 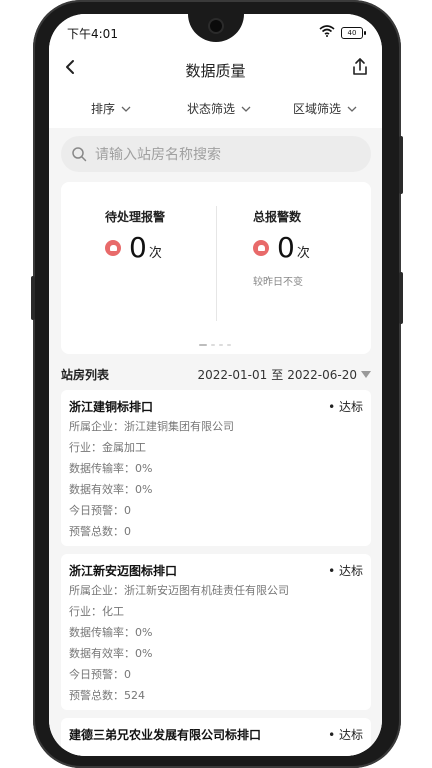 I want to click on filter-bar: 排序 状态筛选 区域筛选, so click(x=215, y=108).